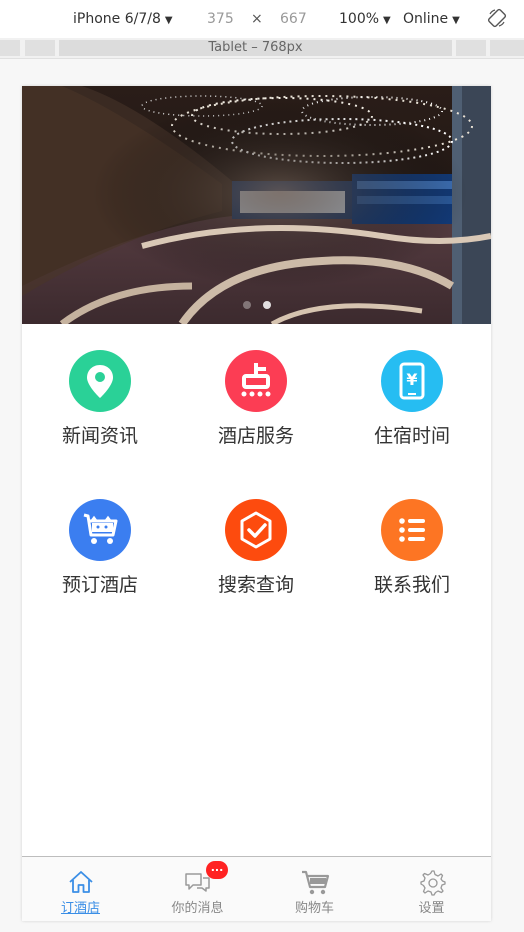 The height and width of the screenshot is (932, 524). I want to click on grid-item-news: 新闻资讯, so click(100, 385).